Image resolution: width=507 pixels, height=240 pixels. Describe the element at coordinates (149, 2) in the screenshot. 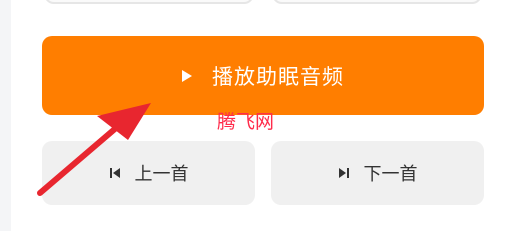

I see `top-card-left` at that location.